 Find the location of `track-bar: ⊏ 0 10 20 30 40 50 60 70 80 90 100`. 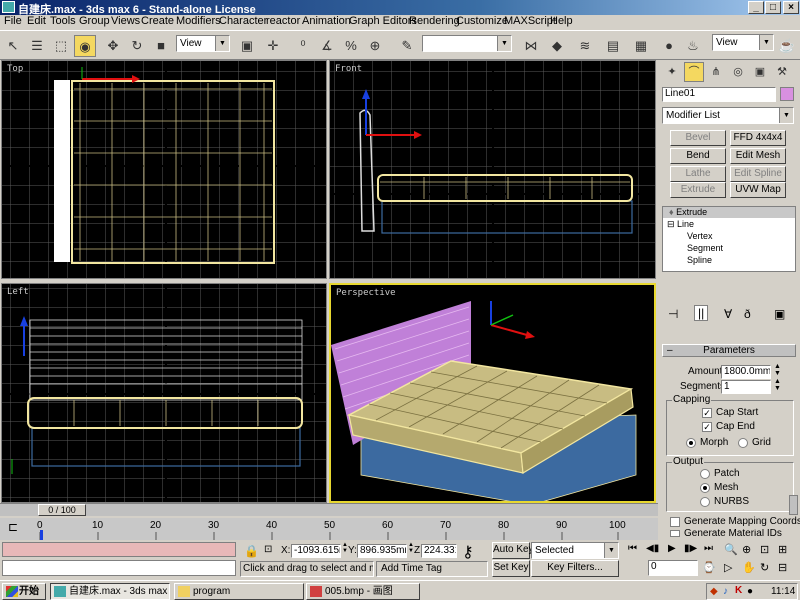

track-bar: ⊏ 0 10 20 30 40 50 60 70 80 90 100 is located at coordinates (329, 529).